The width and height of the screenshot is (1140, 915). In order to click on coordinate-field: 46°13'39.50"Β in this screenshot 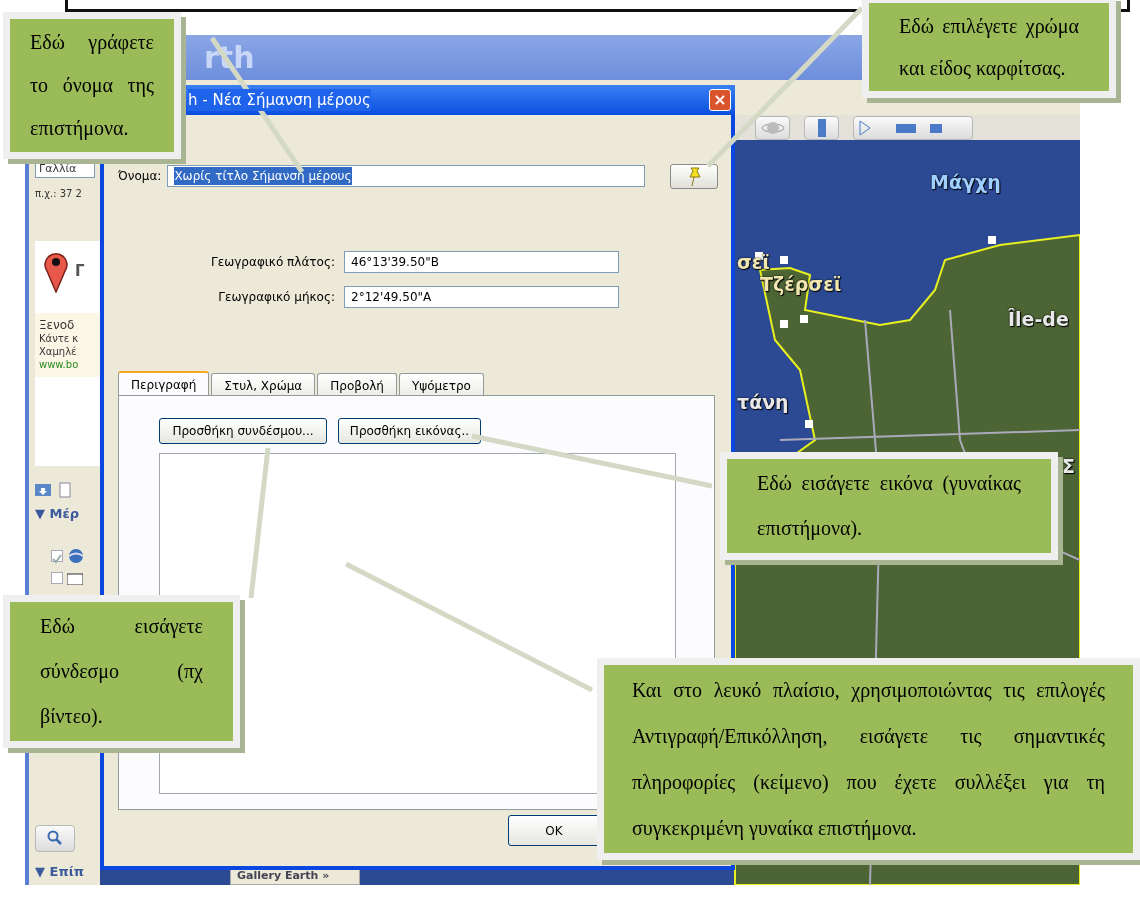, I will do `click(481, 262)`.